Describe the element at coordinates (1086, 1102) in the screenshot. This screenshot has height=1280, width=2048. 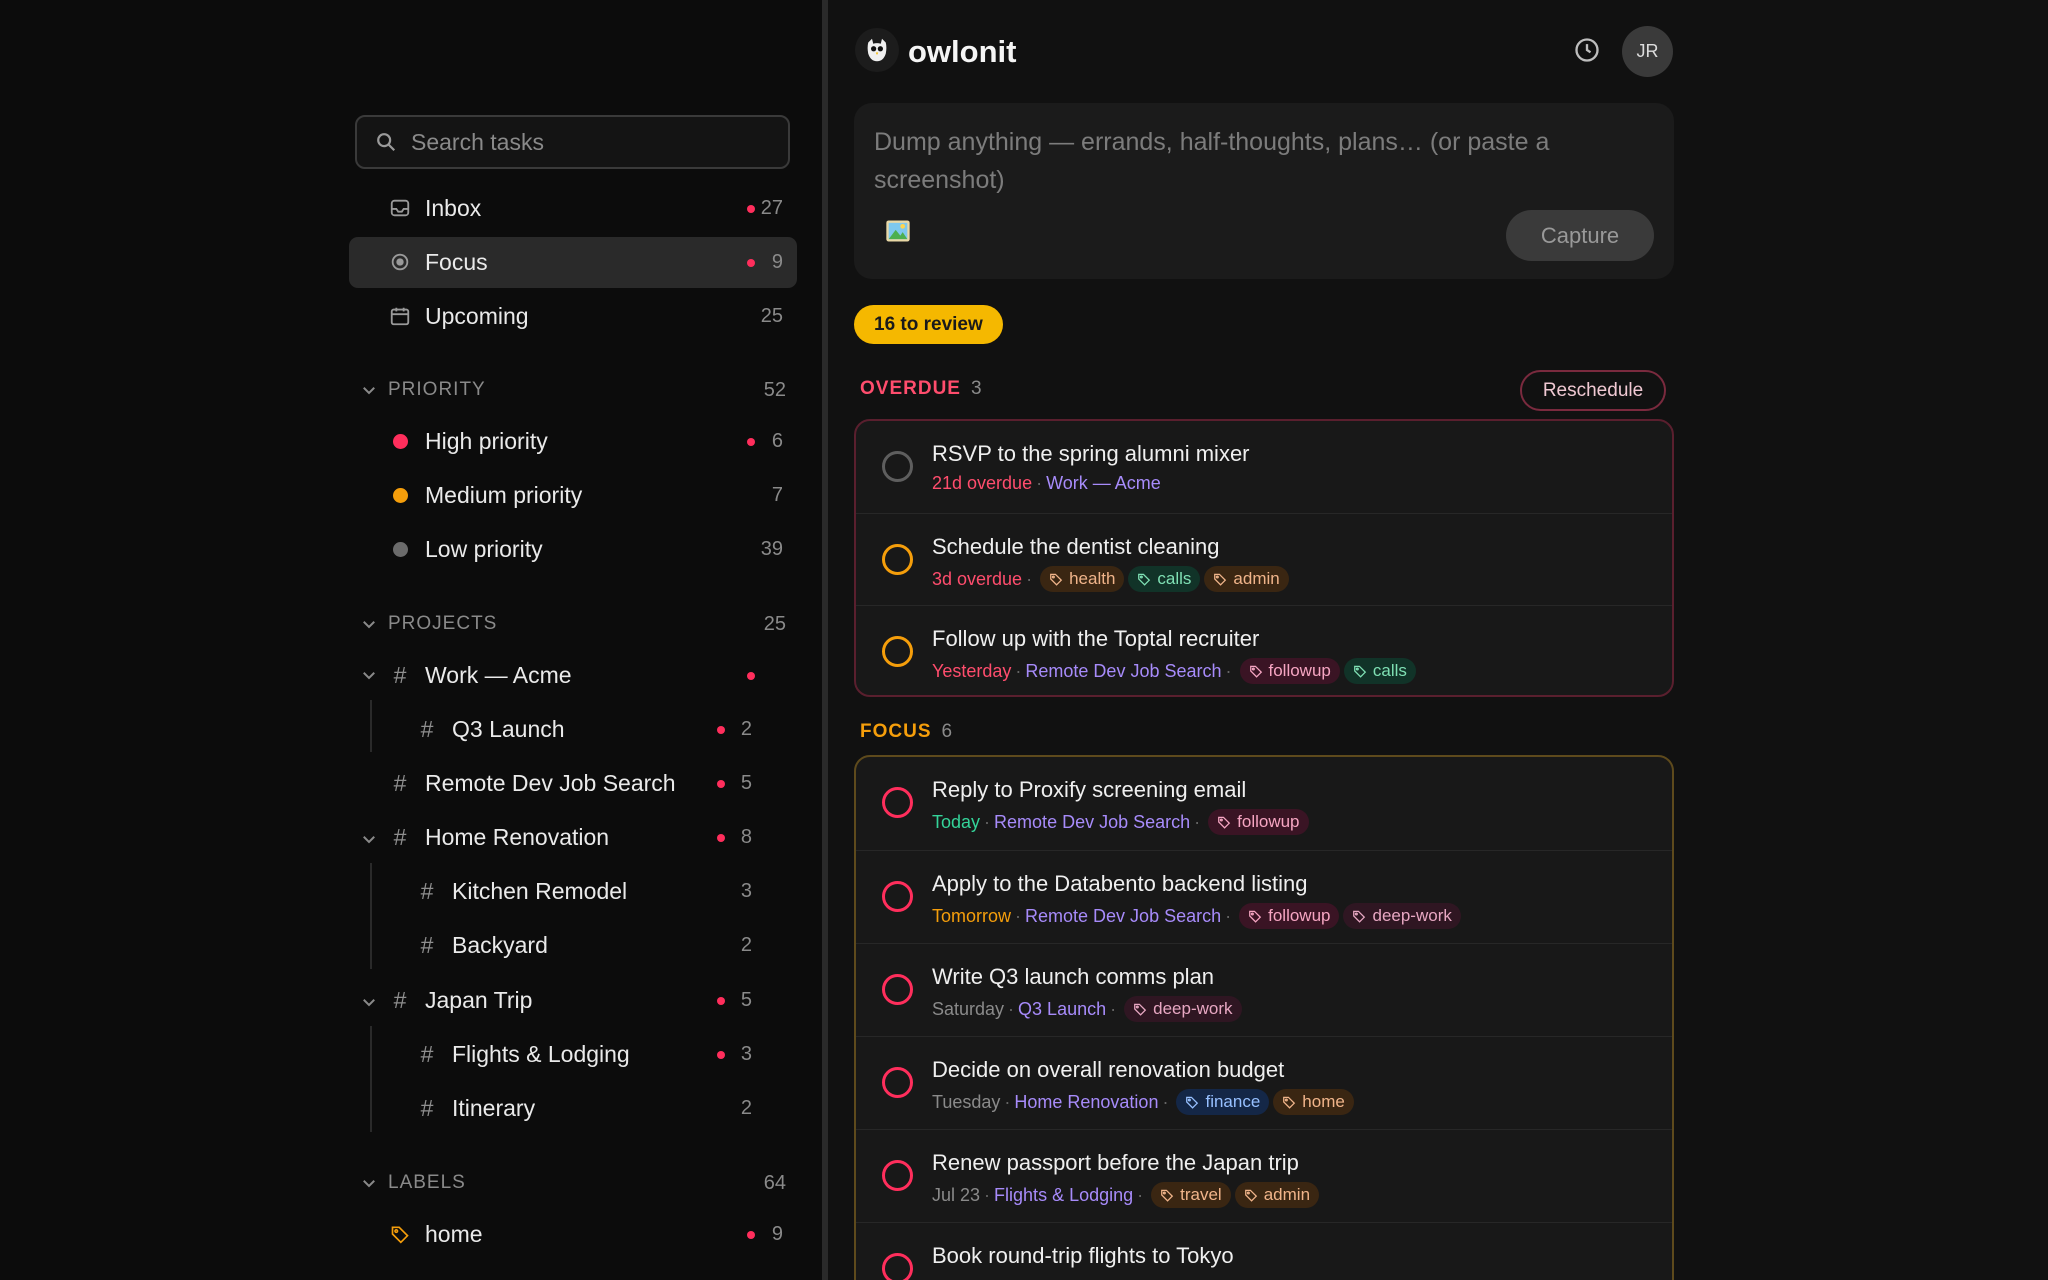
I see `task-project: Home Renovation` at that location.